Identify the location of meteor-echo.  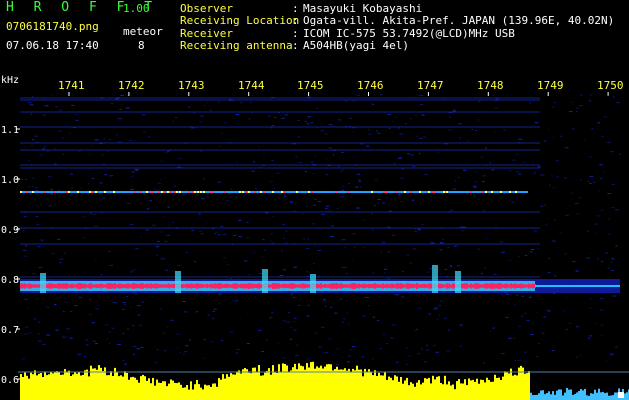
(178, 282).